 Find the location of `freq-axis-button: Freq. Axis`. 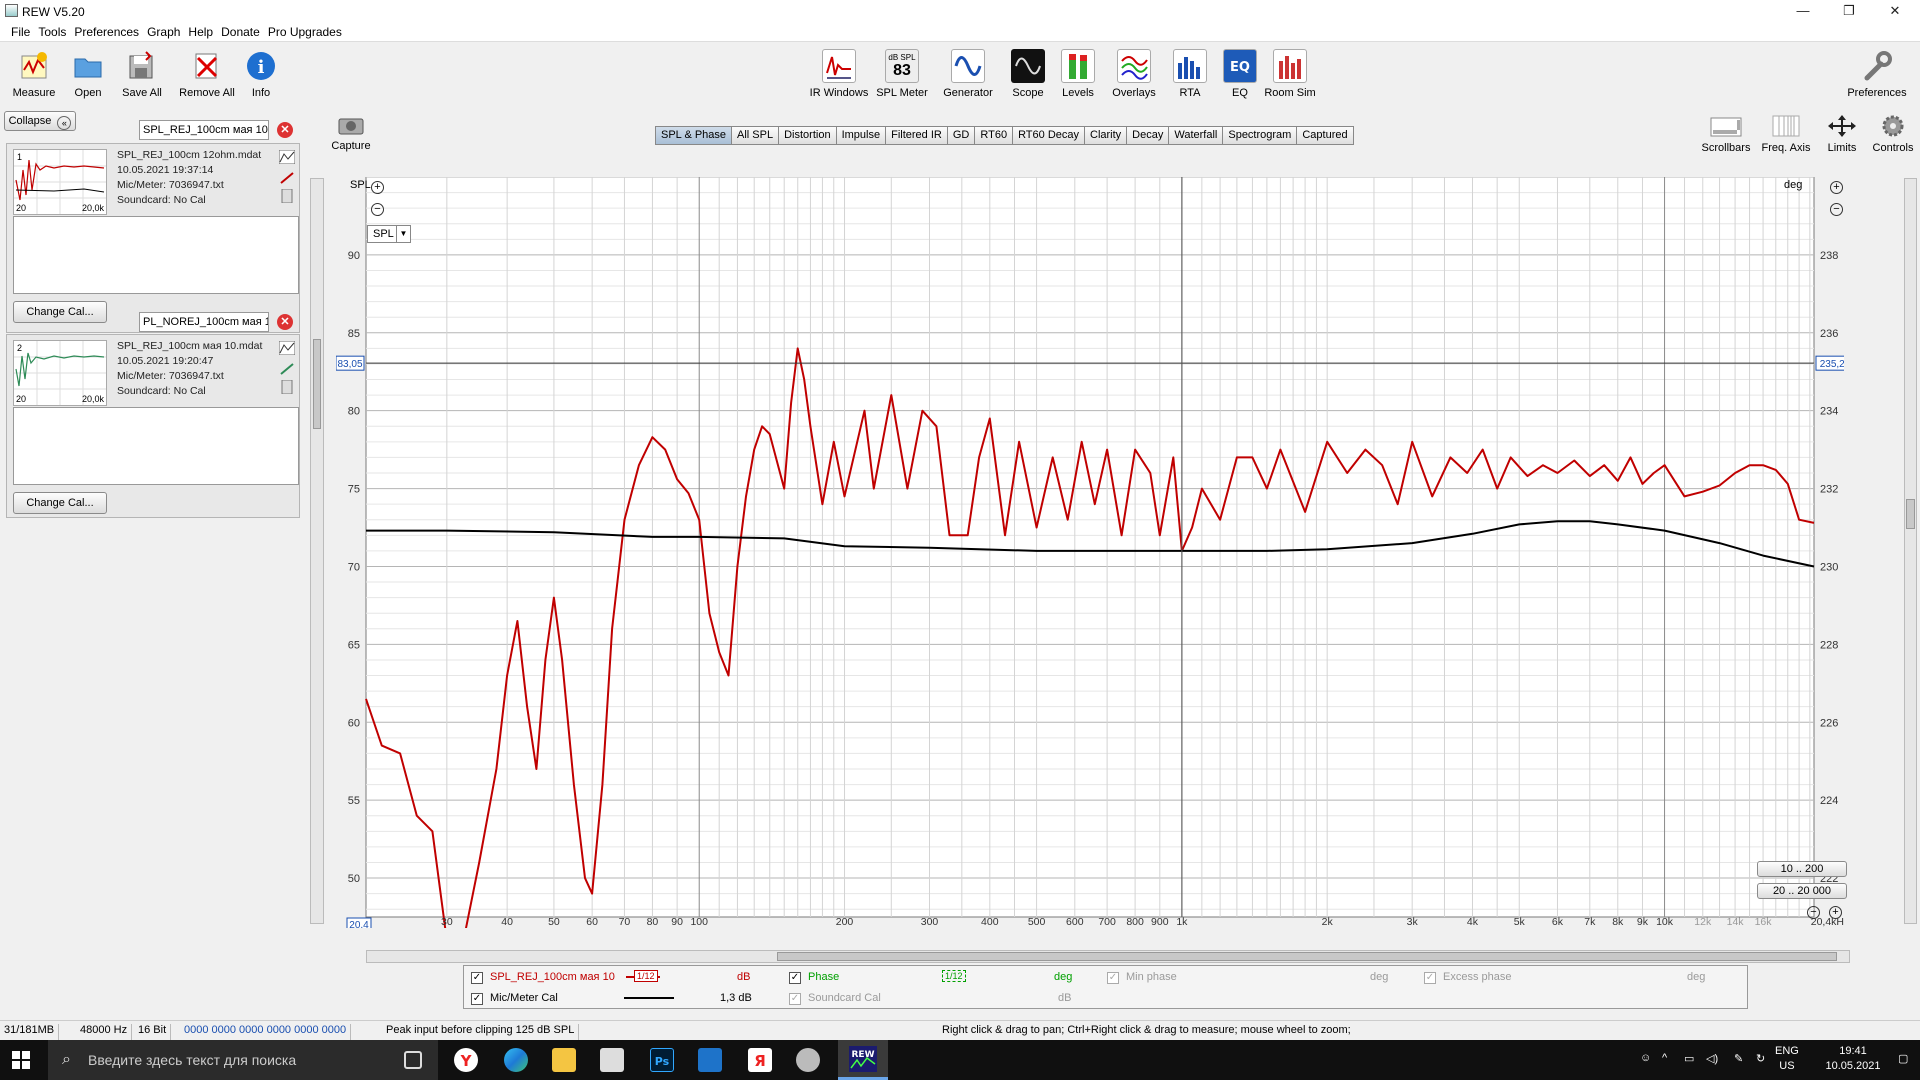

freq-axis-button: Freq. Axis is located at coordinates (1786, 133).